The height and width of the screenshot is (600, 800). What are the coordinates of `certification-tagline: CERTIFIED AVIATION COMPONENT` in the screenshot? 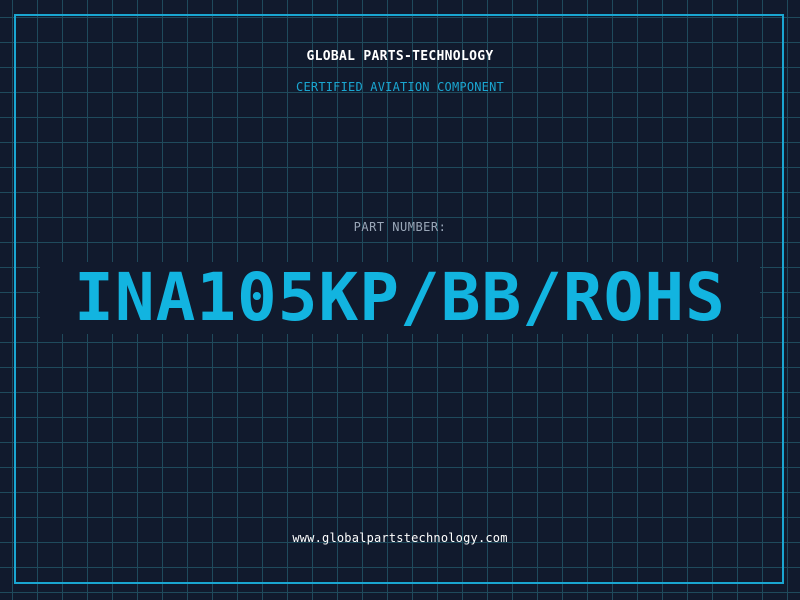 It's located at (400, 87).